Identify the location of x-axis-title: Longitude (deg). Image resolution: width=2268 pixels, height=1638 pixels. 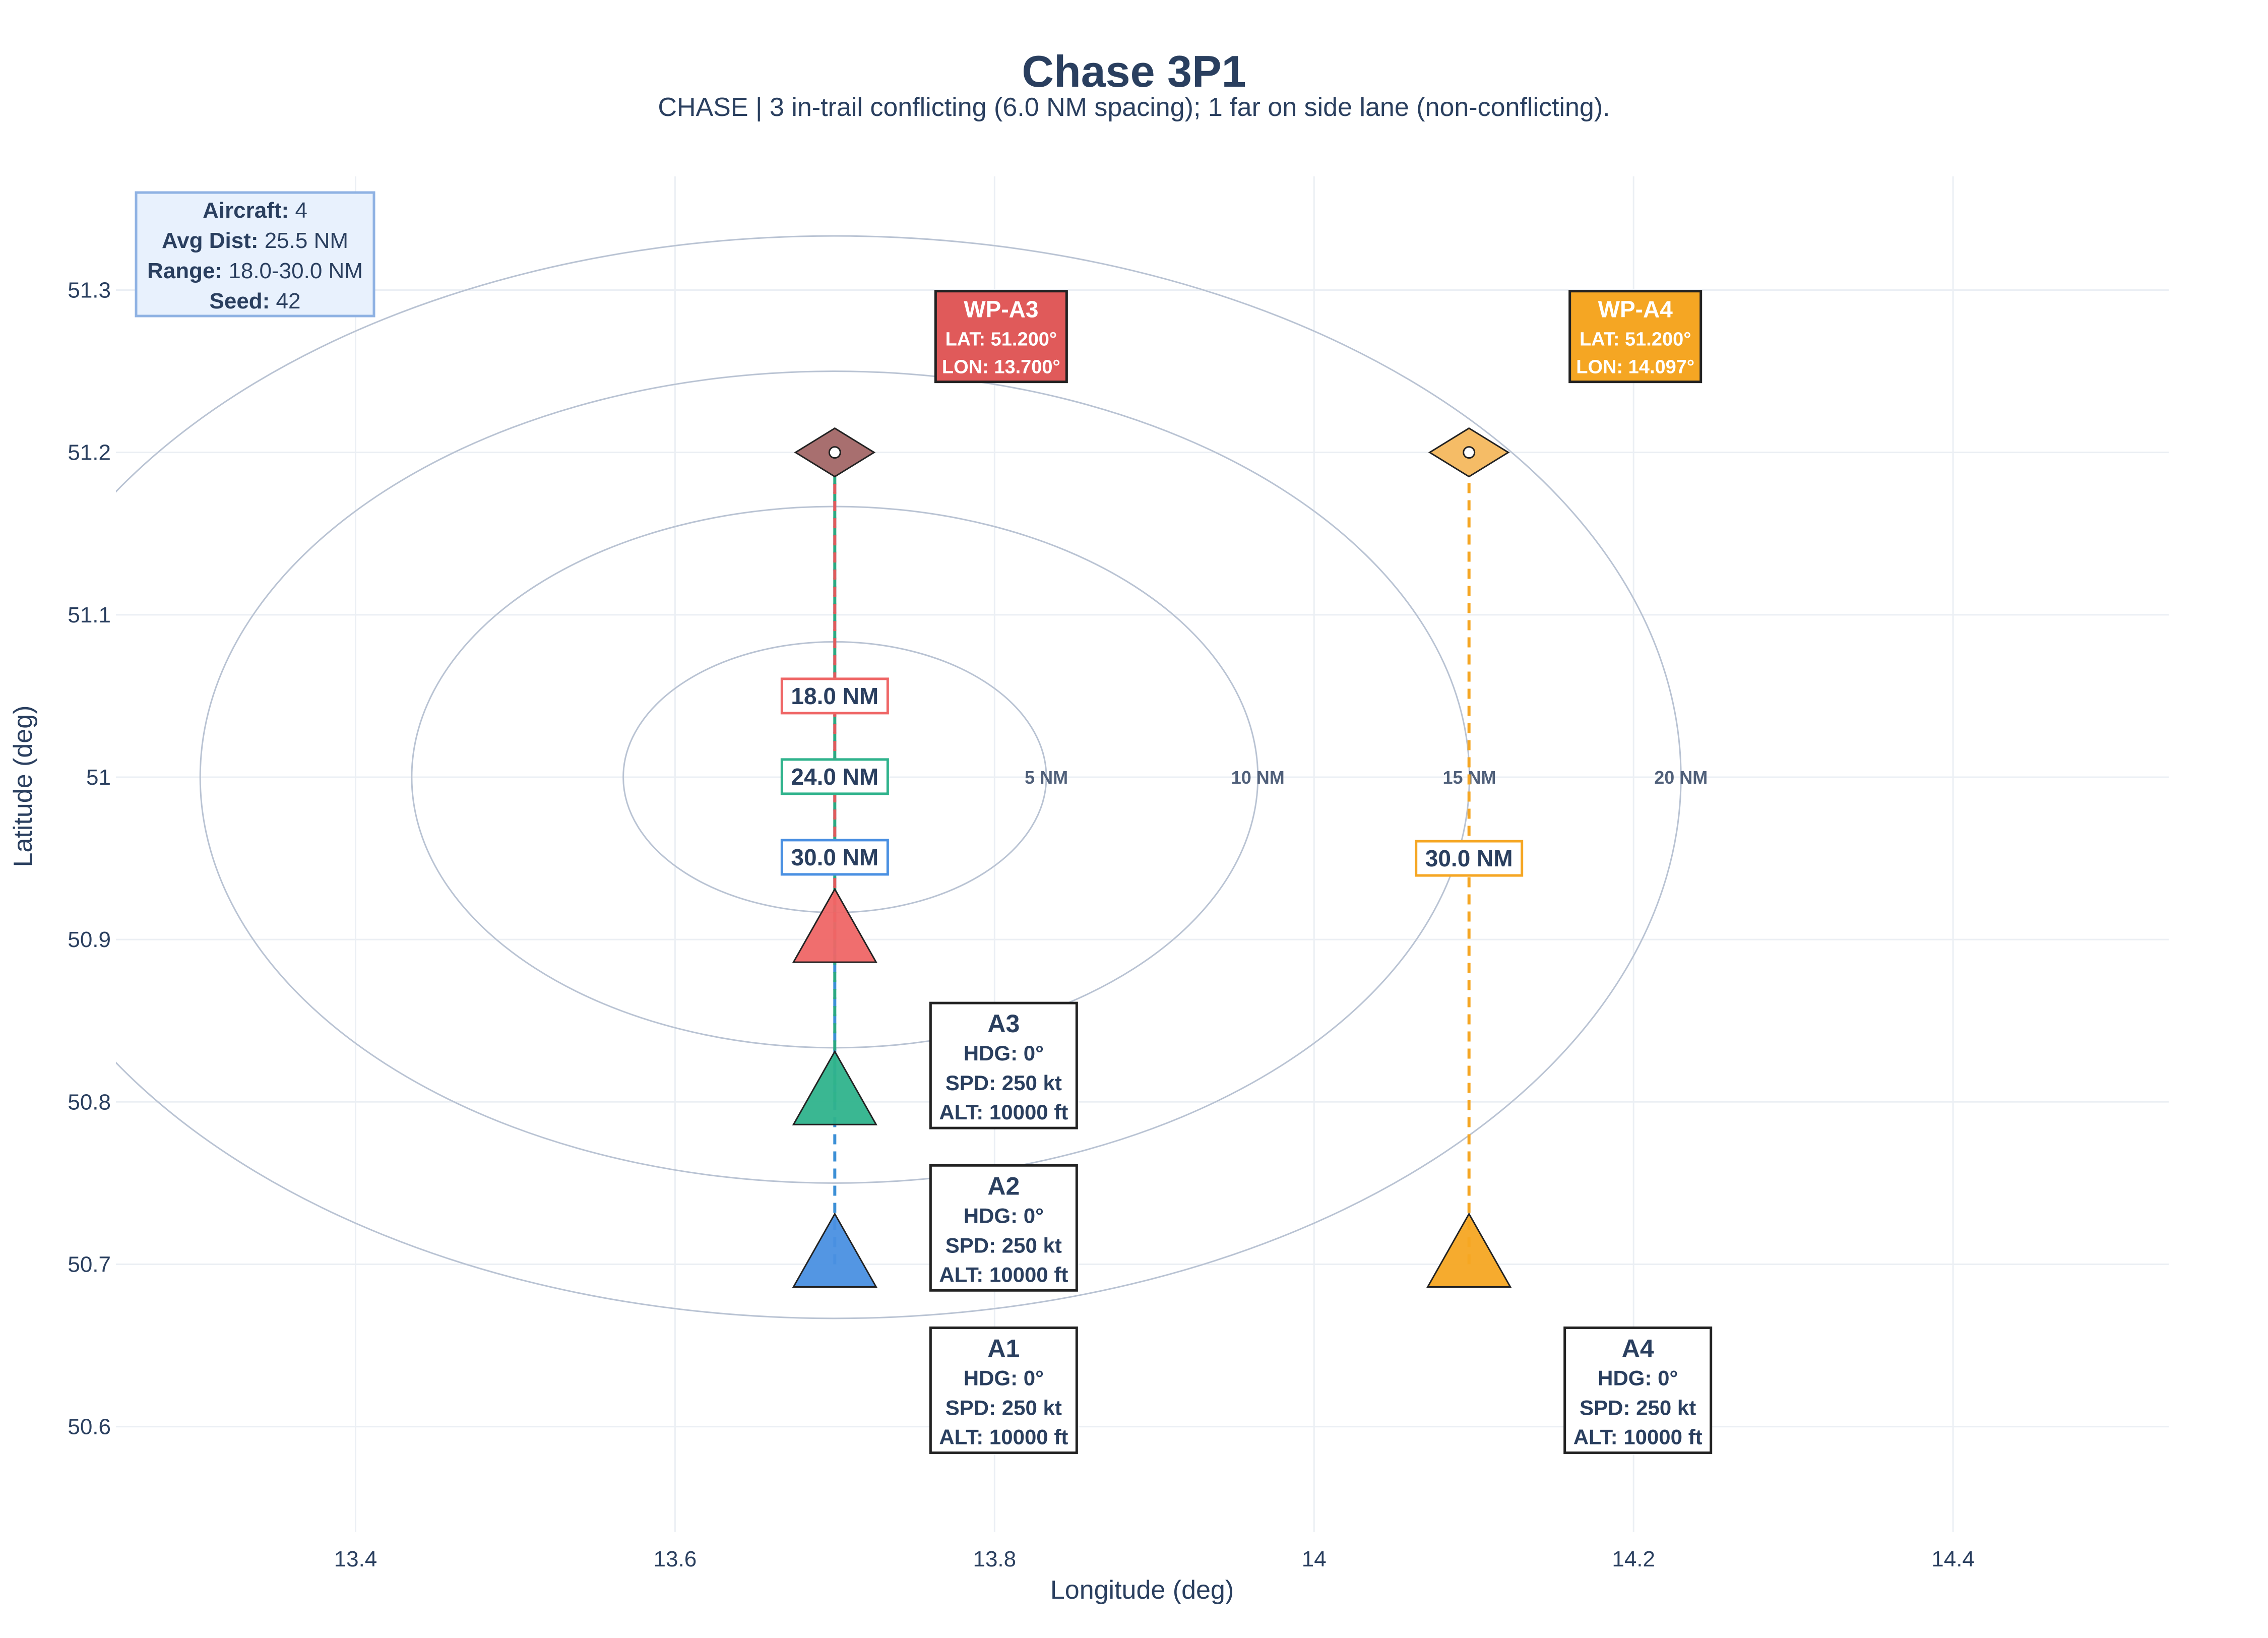
(1142, 1590).